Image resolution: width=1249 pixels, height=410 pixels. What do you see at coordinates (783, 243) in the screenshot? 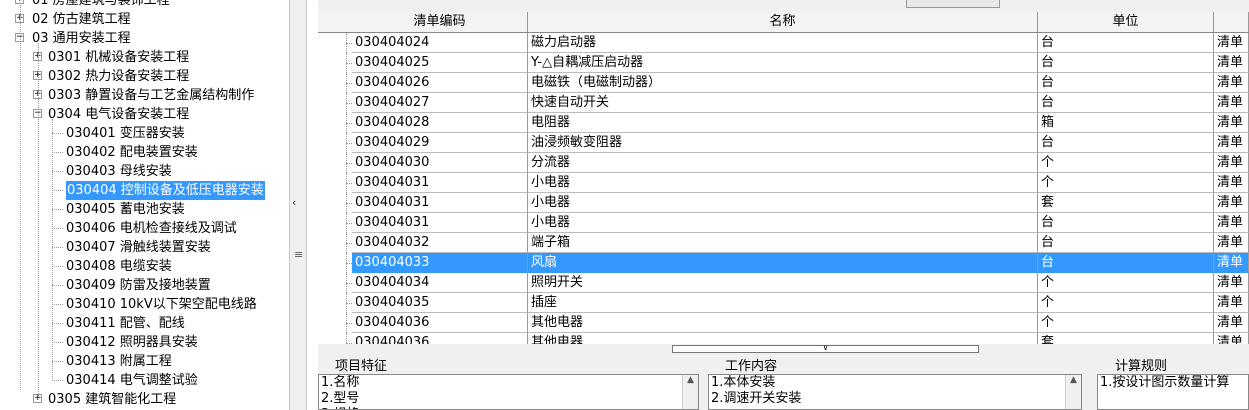
I see `table-row: 030404032 端子箱台清单` at bounding box center [783, 243].